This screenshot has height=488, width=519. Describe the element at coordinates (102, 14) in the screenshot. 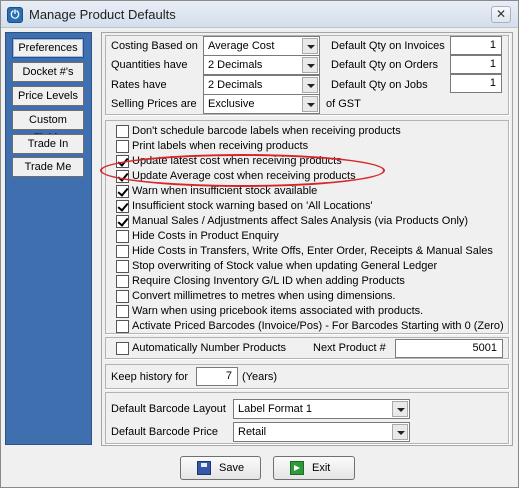

I see `window-title: Manage Product Defaults` at that location.